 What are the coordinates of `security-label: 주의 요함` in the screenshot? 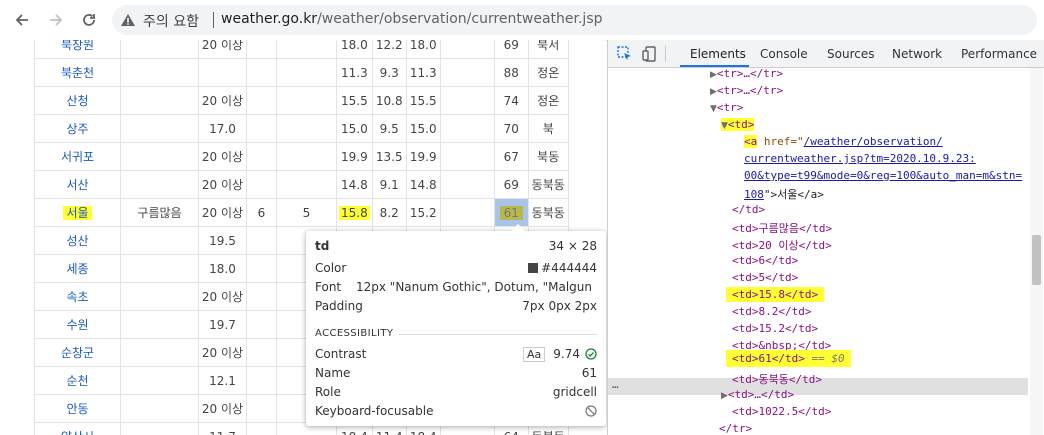 It's located at (171, 21).